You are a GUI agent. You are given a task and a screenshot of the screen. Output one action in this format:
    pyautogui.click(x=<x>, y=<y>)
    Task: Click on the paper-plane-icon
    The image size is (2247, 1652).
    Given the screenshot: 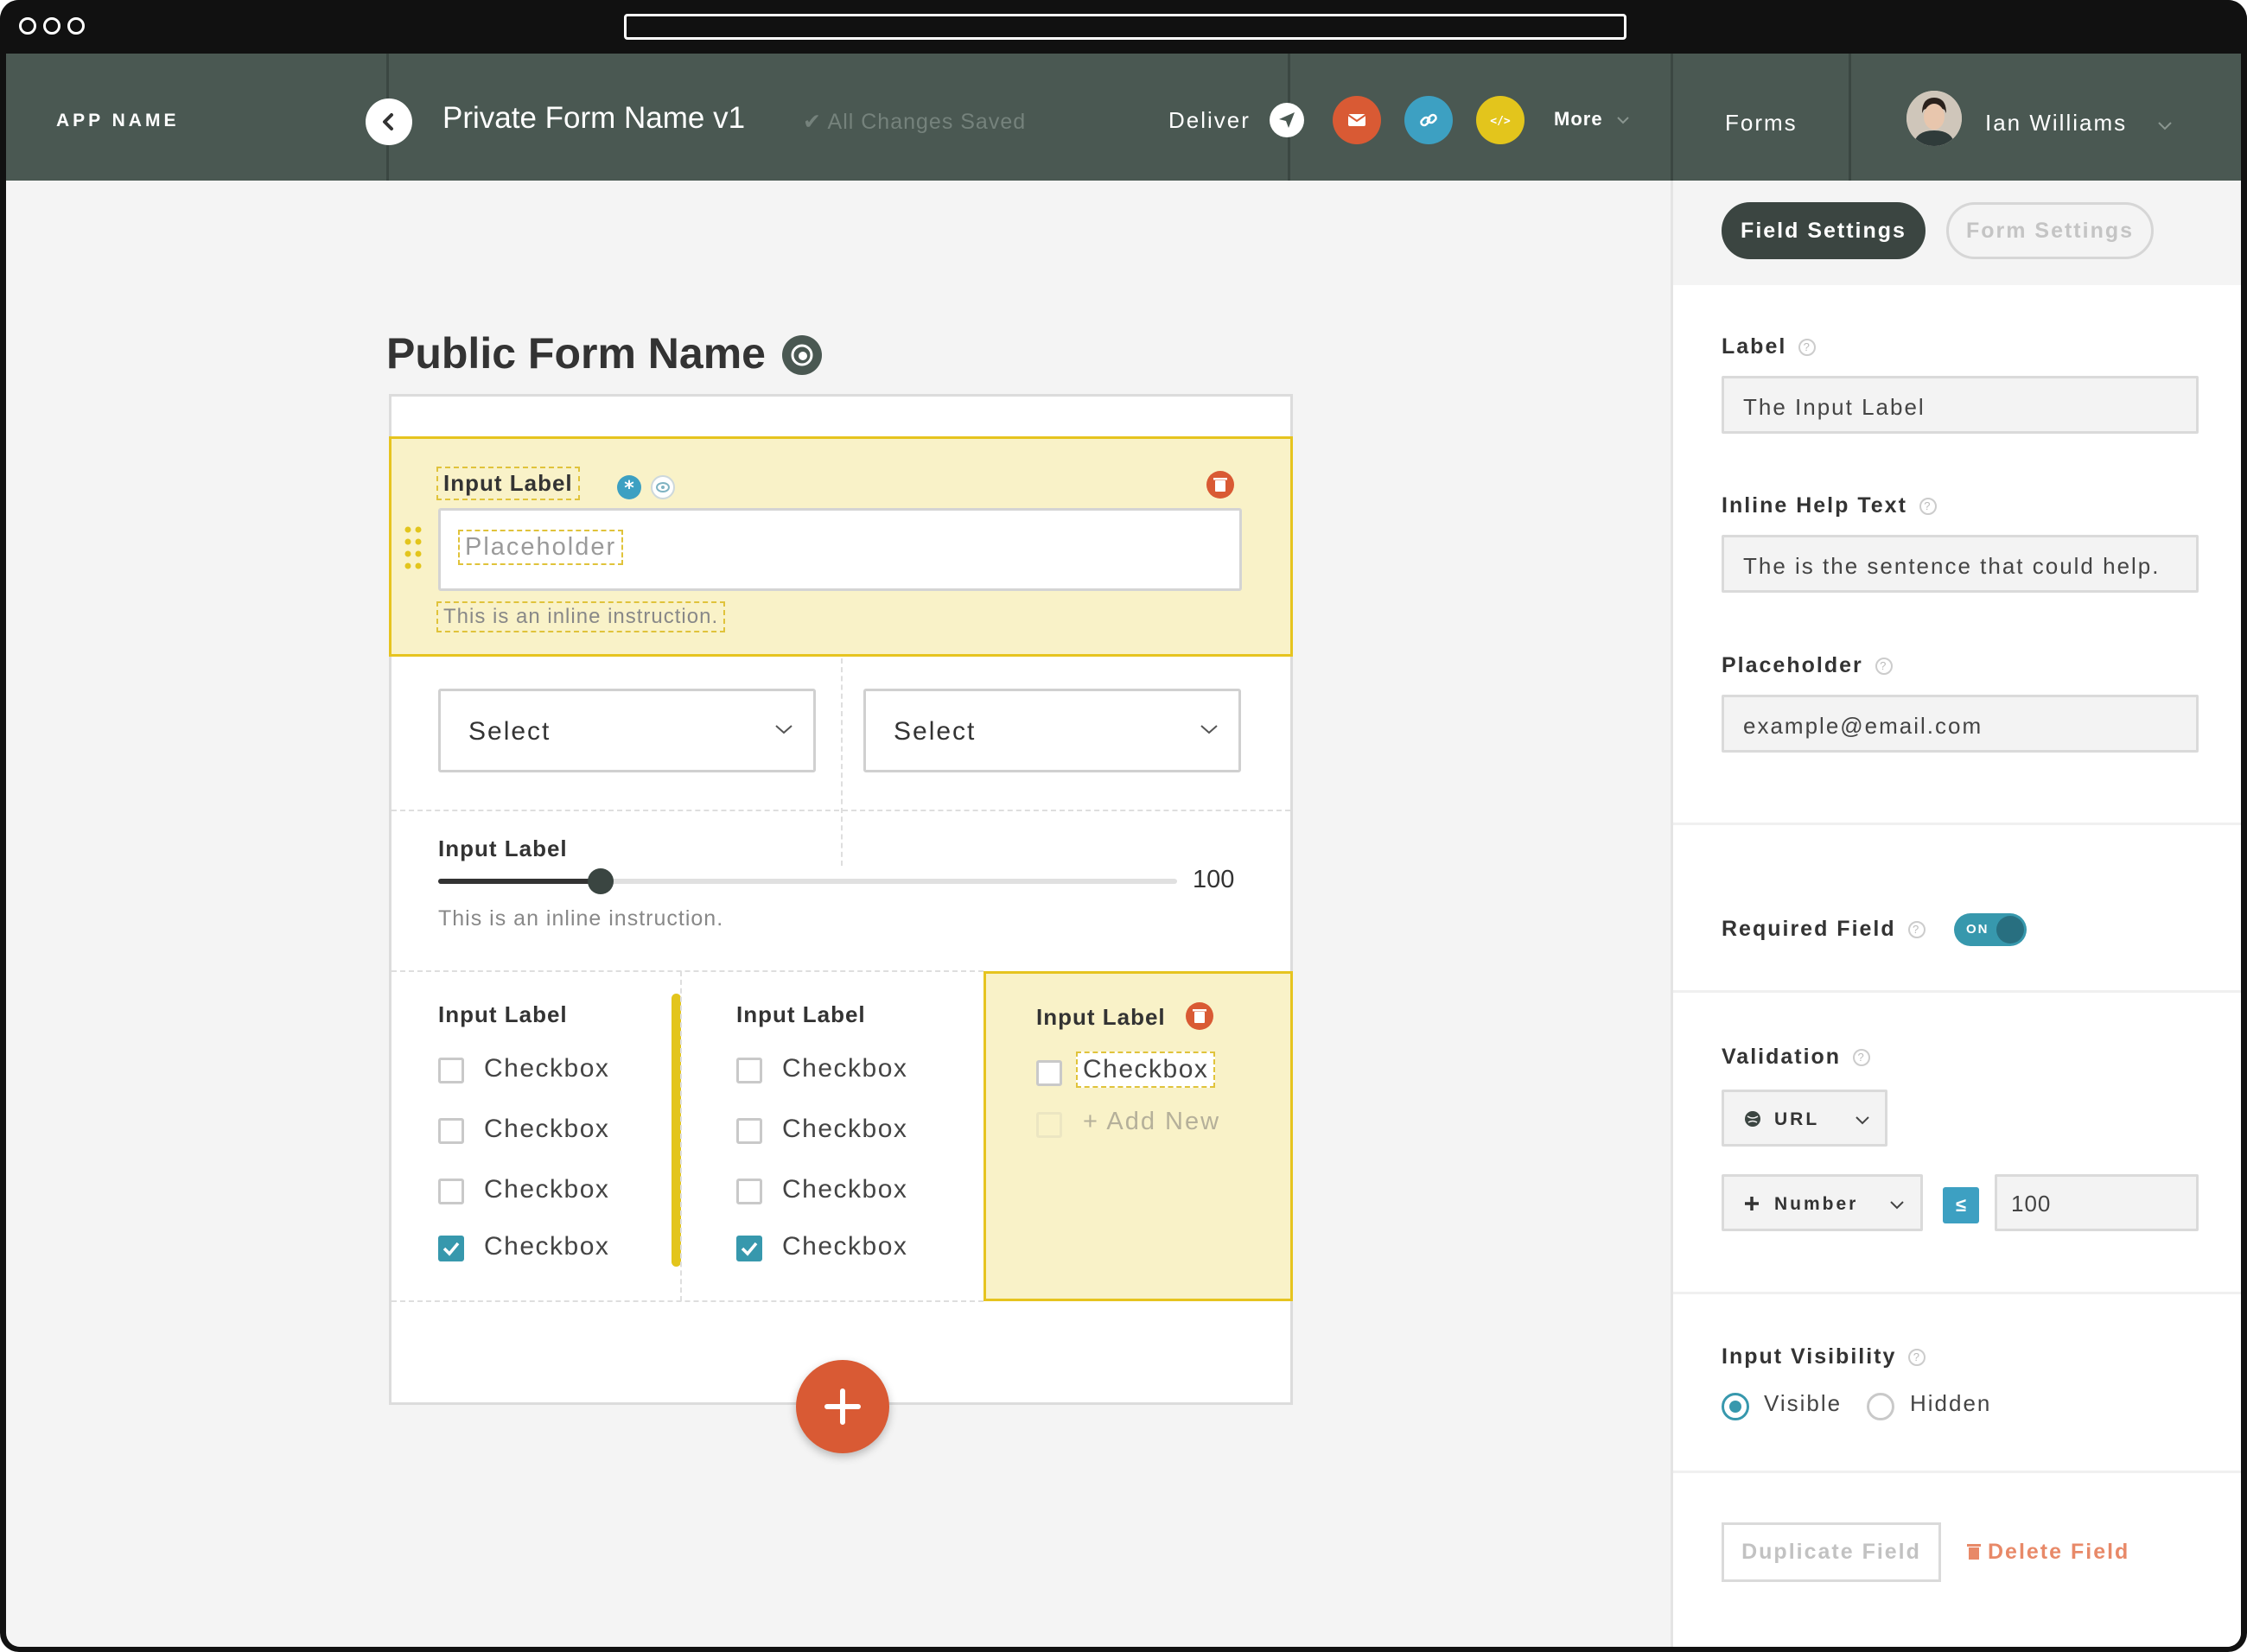 What is the action you would take?
    pyautogui.click(x=1287, y=120)
    